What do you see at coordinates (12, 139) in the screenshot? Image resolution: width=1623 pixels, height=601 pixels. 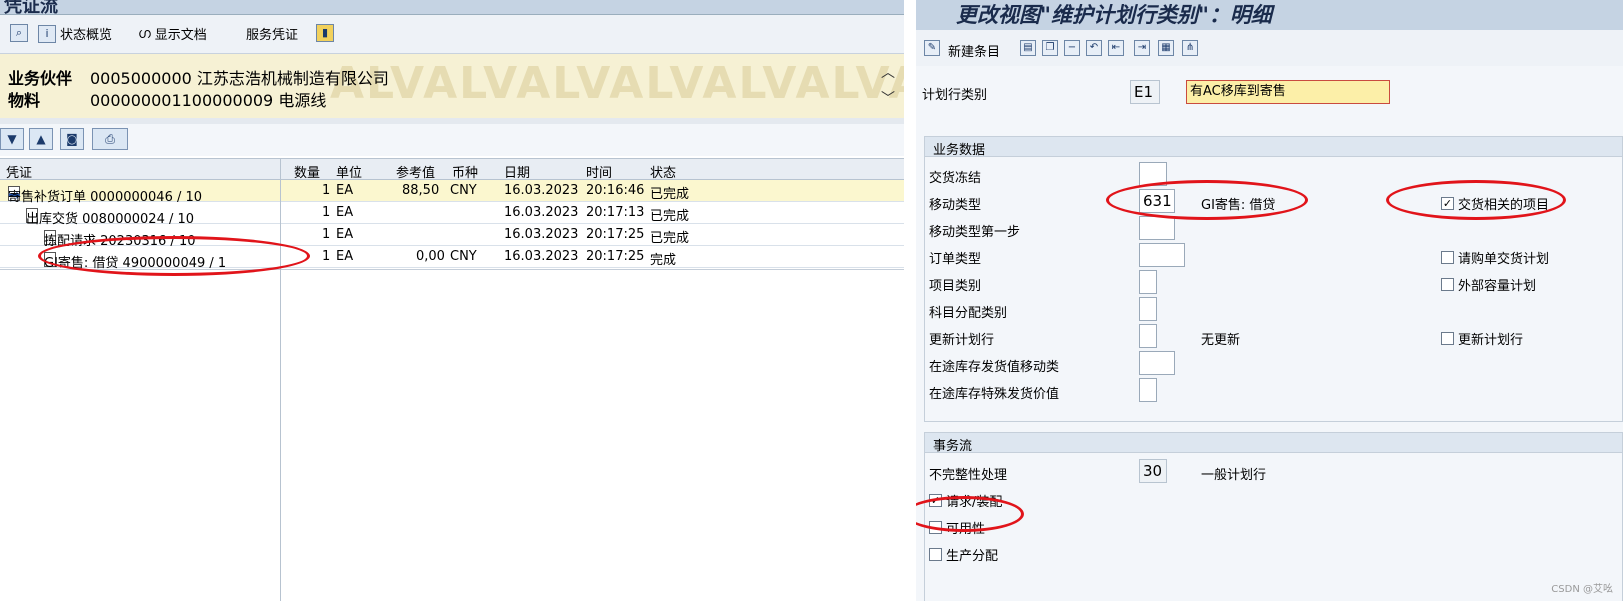 I see `expand-all-icon: ▼` at bounding box center [12, 139].